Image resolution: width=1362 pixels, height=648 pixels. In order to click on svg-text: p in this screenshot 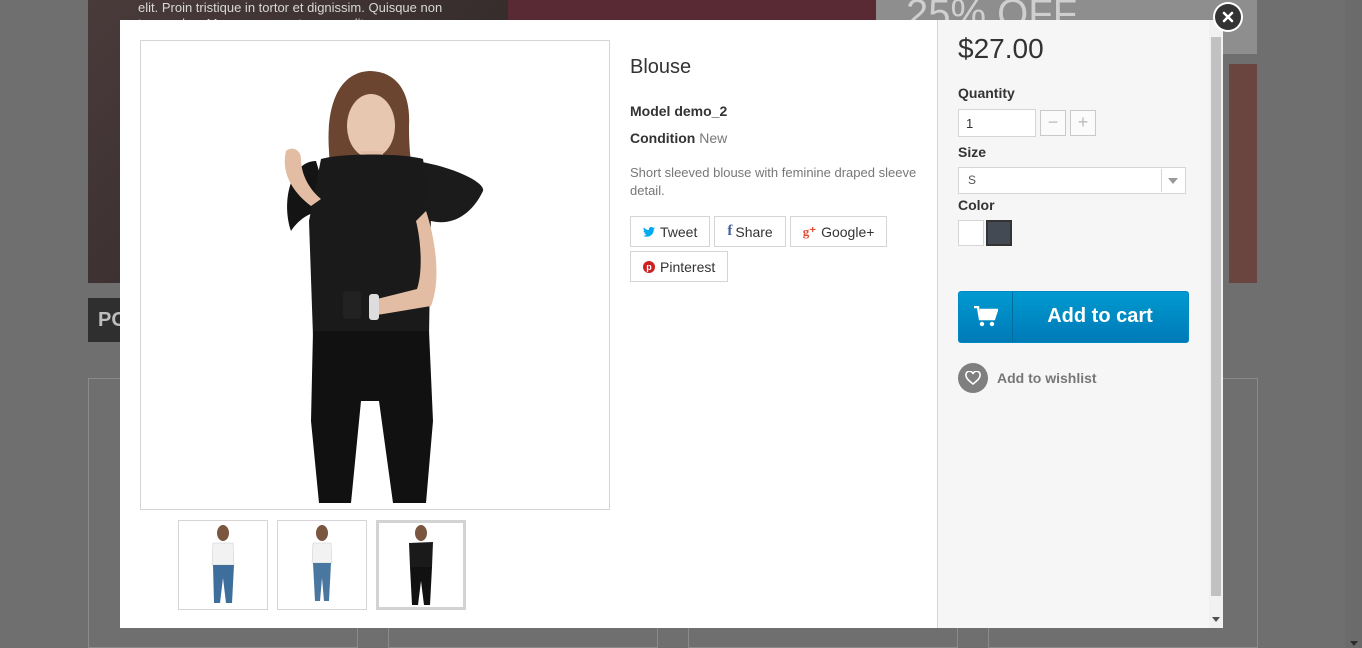, I will do `click(649, 267)`.